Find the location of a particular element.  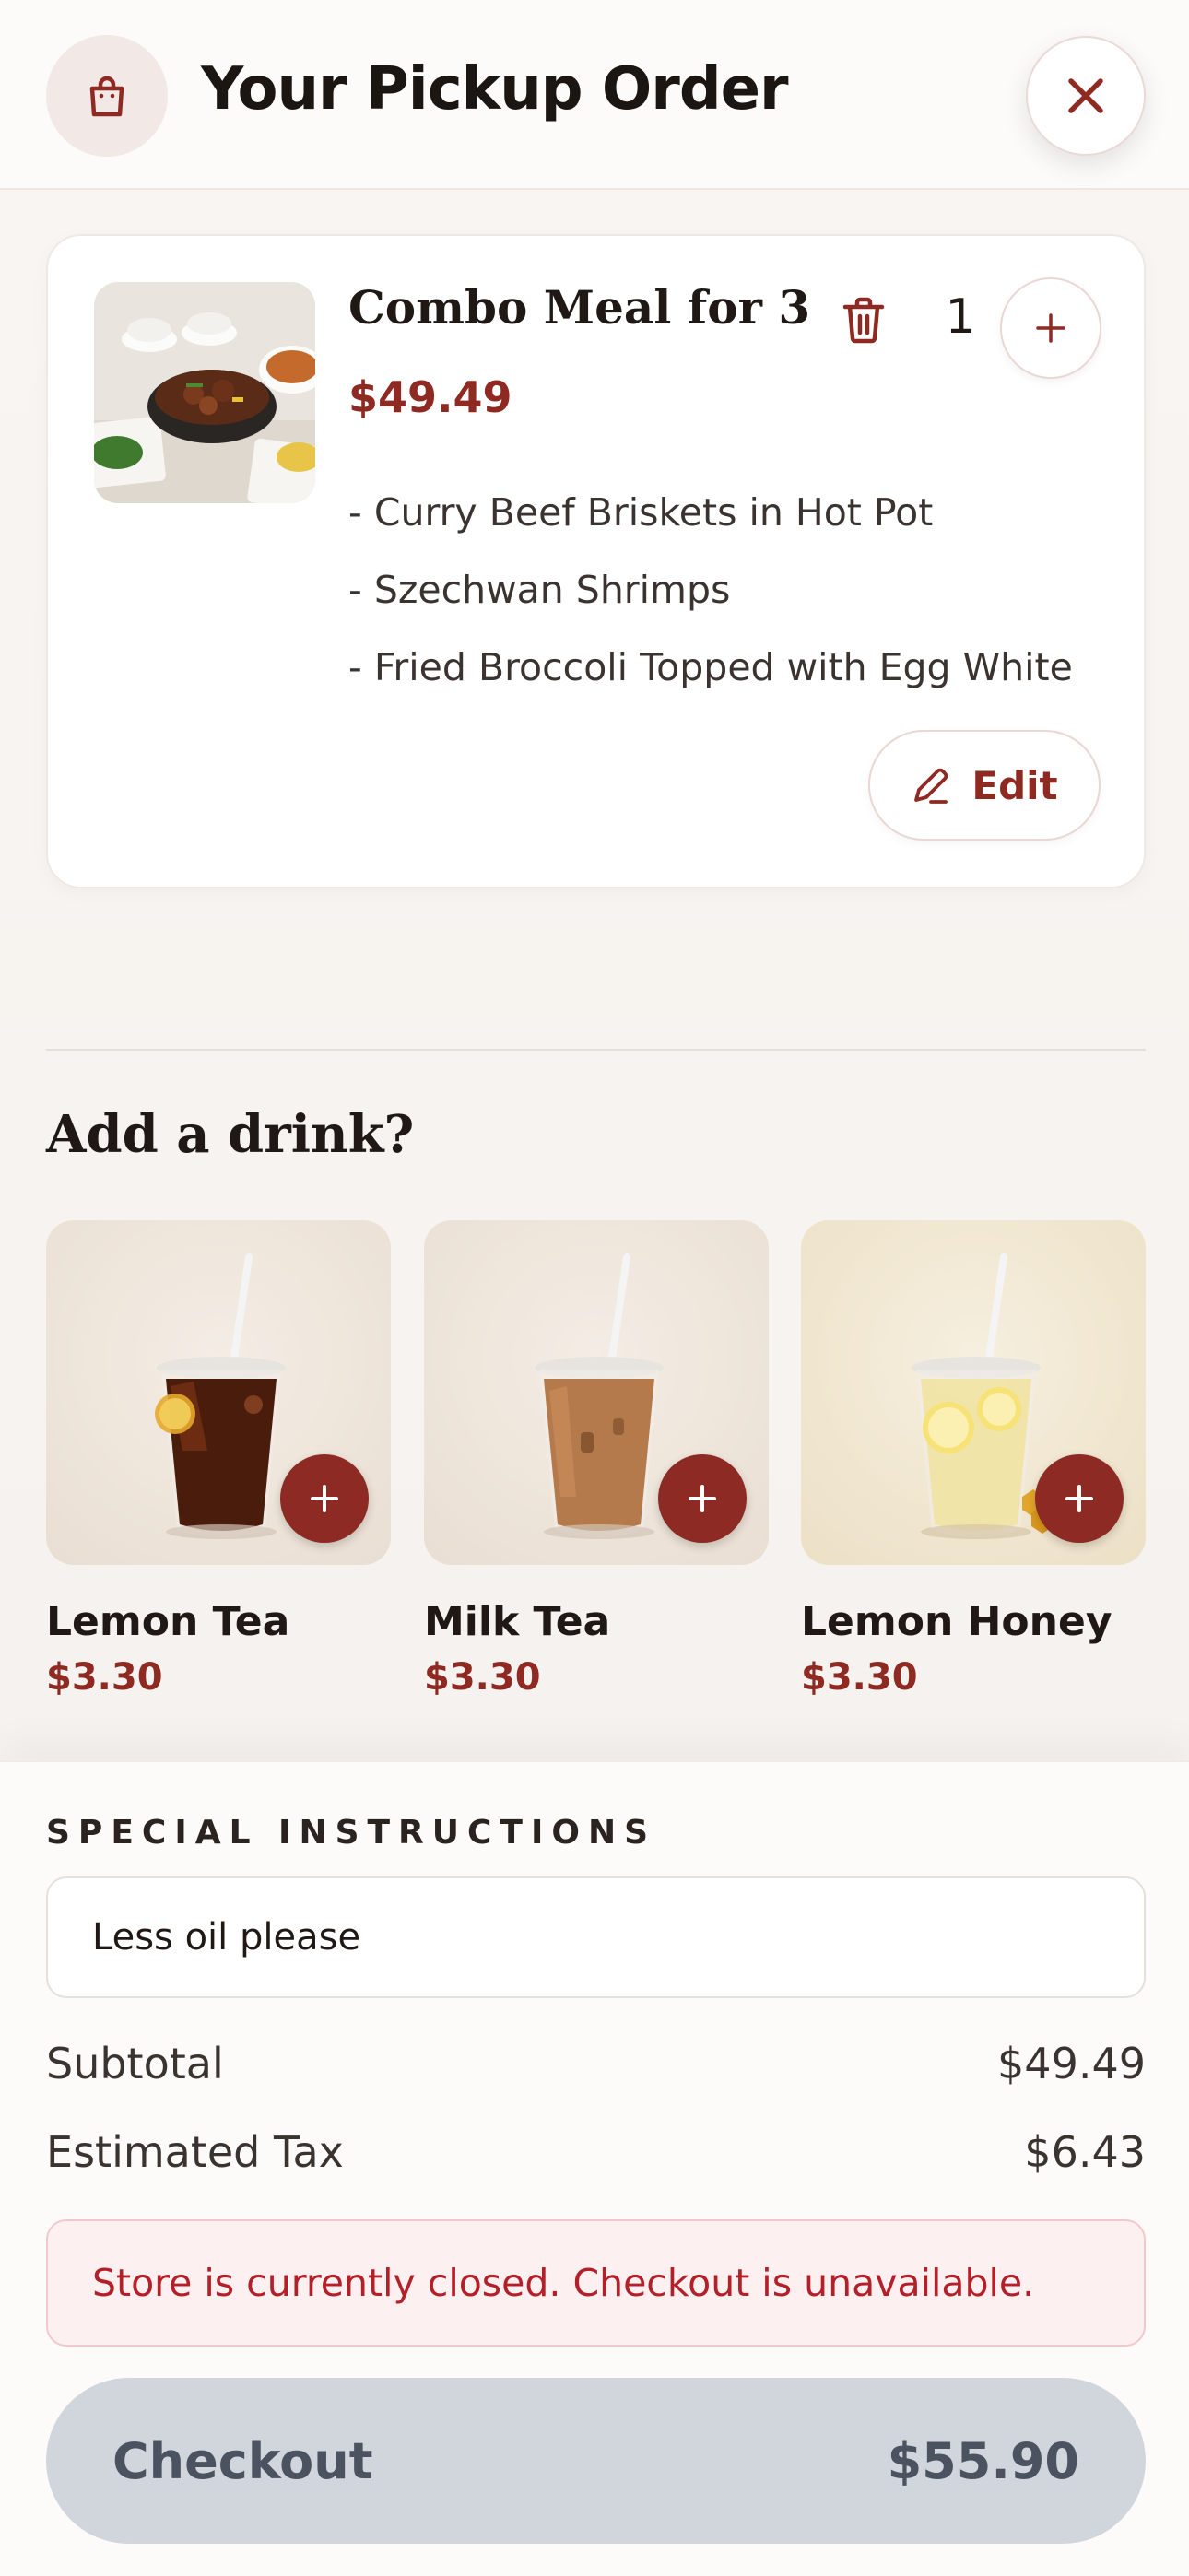

header: Your Pickup Order is located at coordinates (594, 95).